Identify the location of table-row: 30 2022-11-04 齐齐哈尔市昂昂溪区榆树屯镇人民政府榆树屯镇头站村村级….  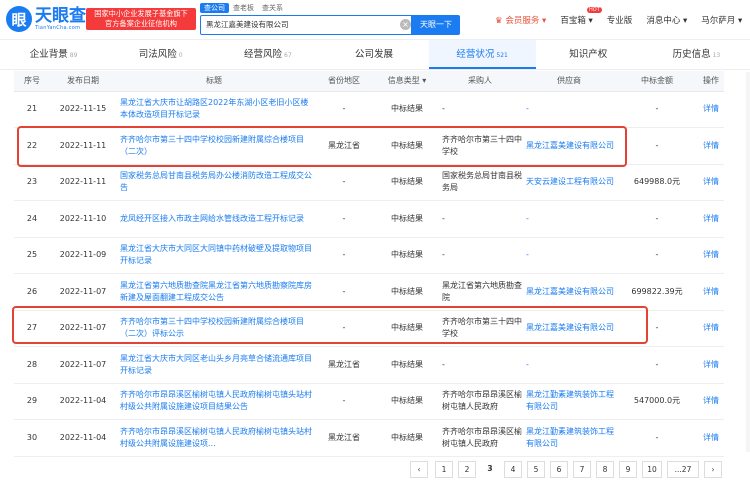
(369, 438).